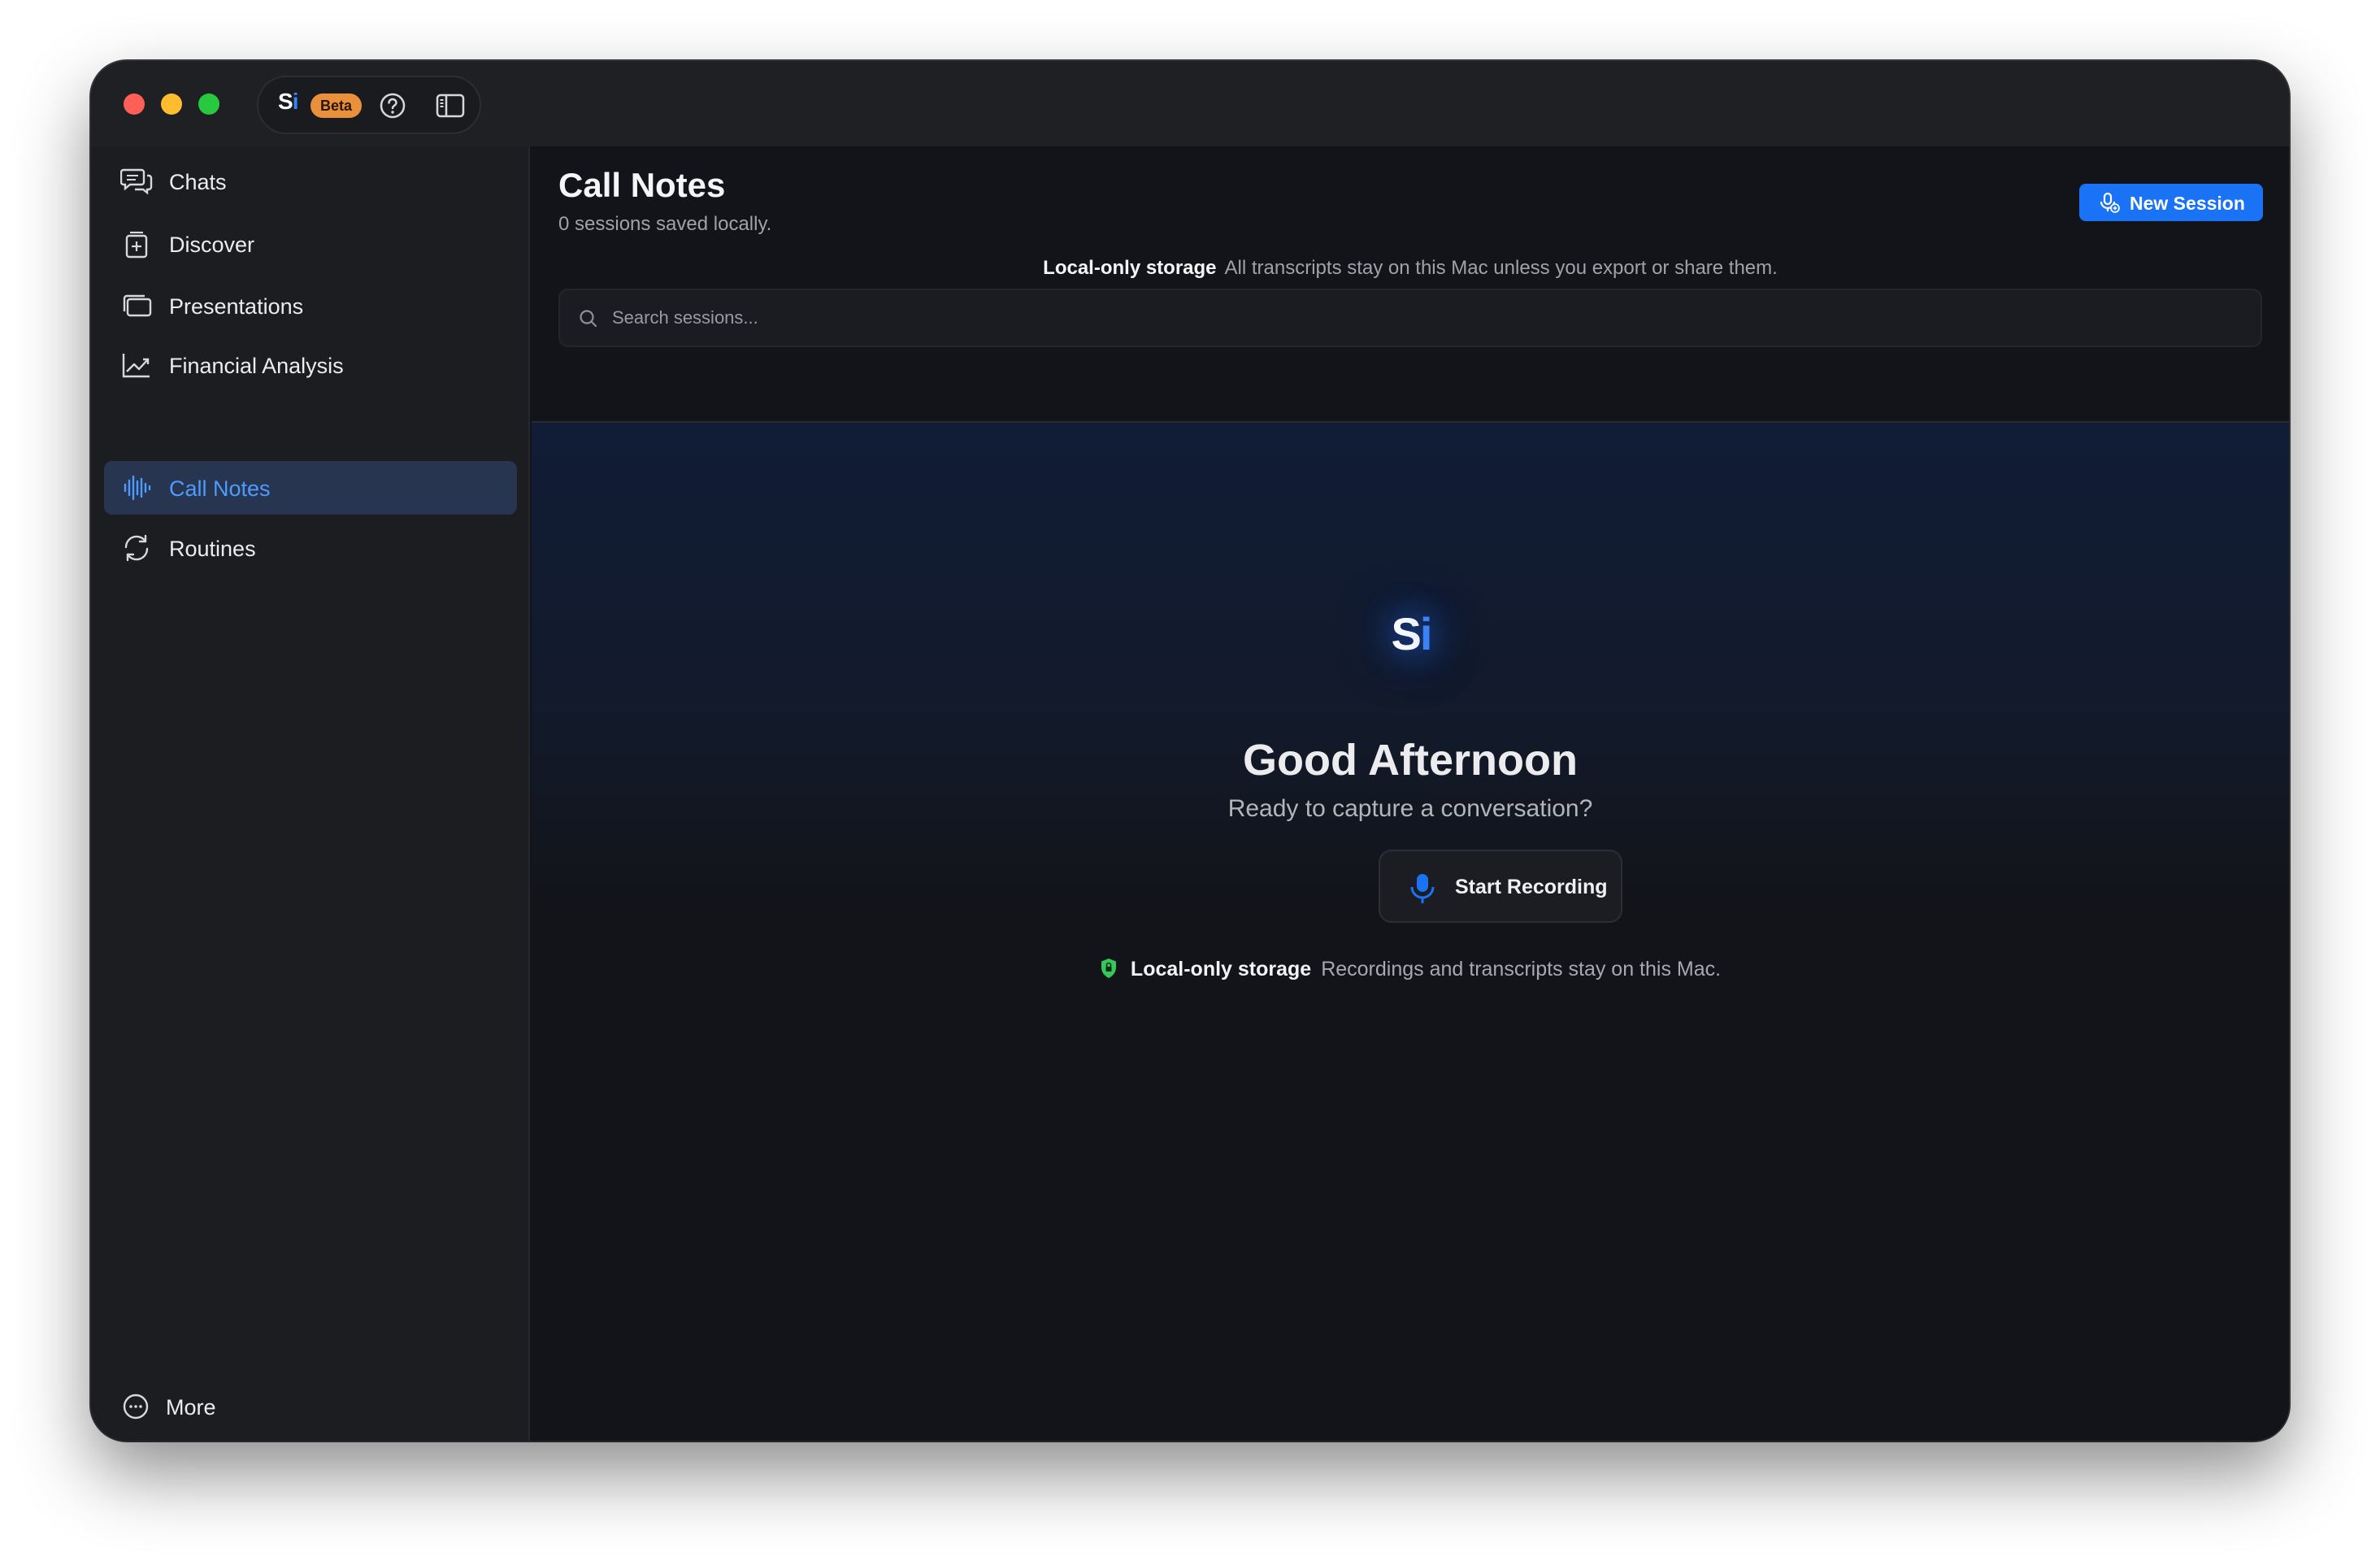 This screenshot has height=1561, width=2380. Describe the element at coordinates (1406, 633) in the screenshot. I see `hero-logo-s: S` at that location.